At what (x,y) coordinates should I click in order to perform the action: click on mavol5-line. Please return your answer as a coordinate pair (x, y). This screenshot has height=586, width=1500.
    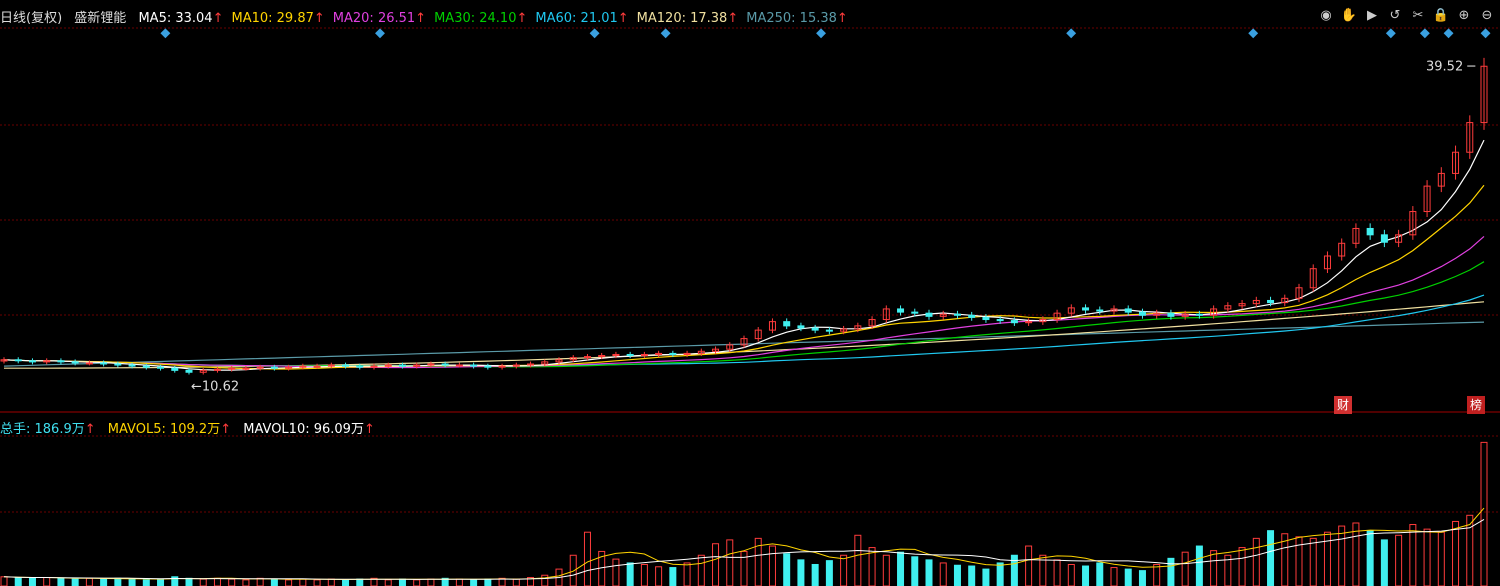
    Looking at the image, I should click on (744, 544).